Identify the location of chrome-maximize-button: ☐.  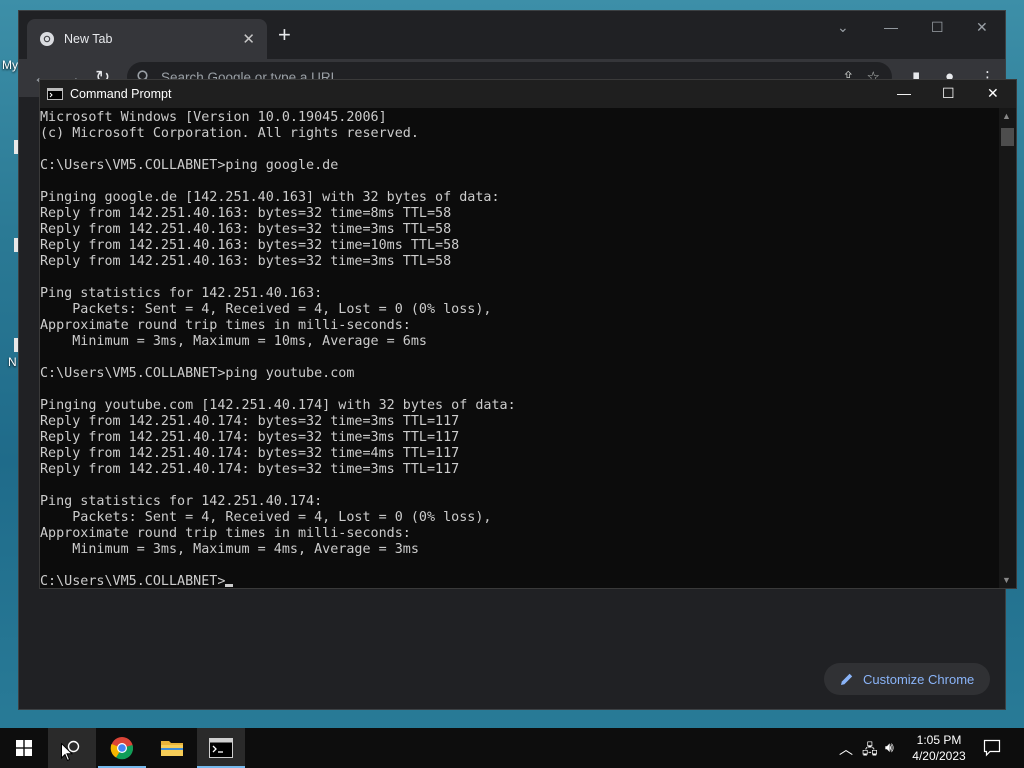
(937, 27).